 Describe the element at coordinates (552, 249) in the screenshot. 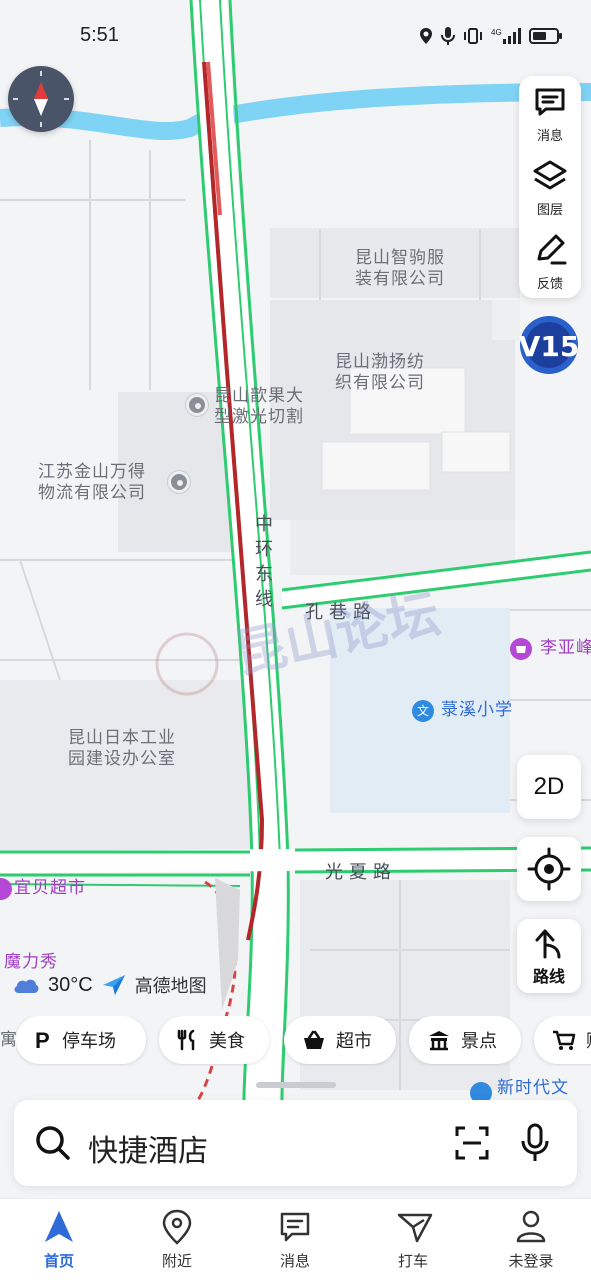

I see `pencil-icon` at that location.